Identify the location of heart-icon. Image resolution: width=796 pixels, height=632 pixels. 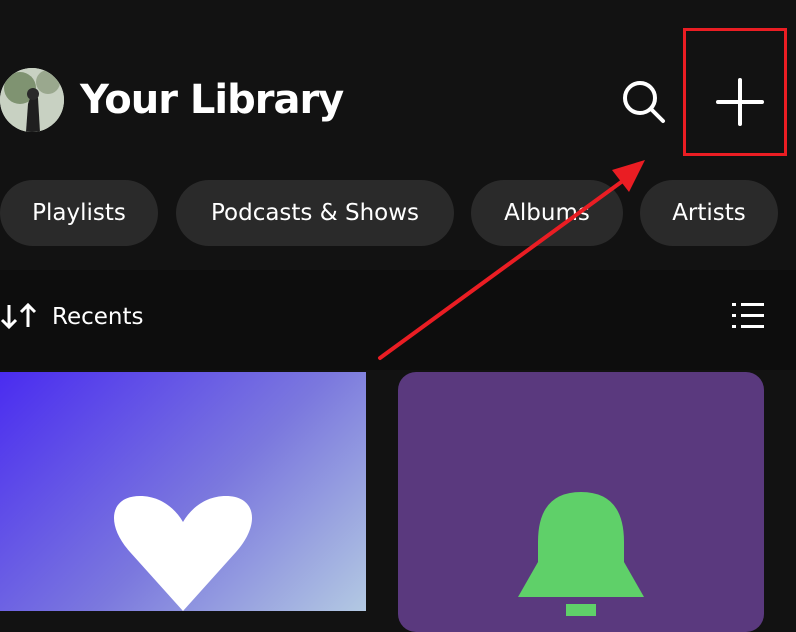
(183, 553).